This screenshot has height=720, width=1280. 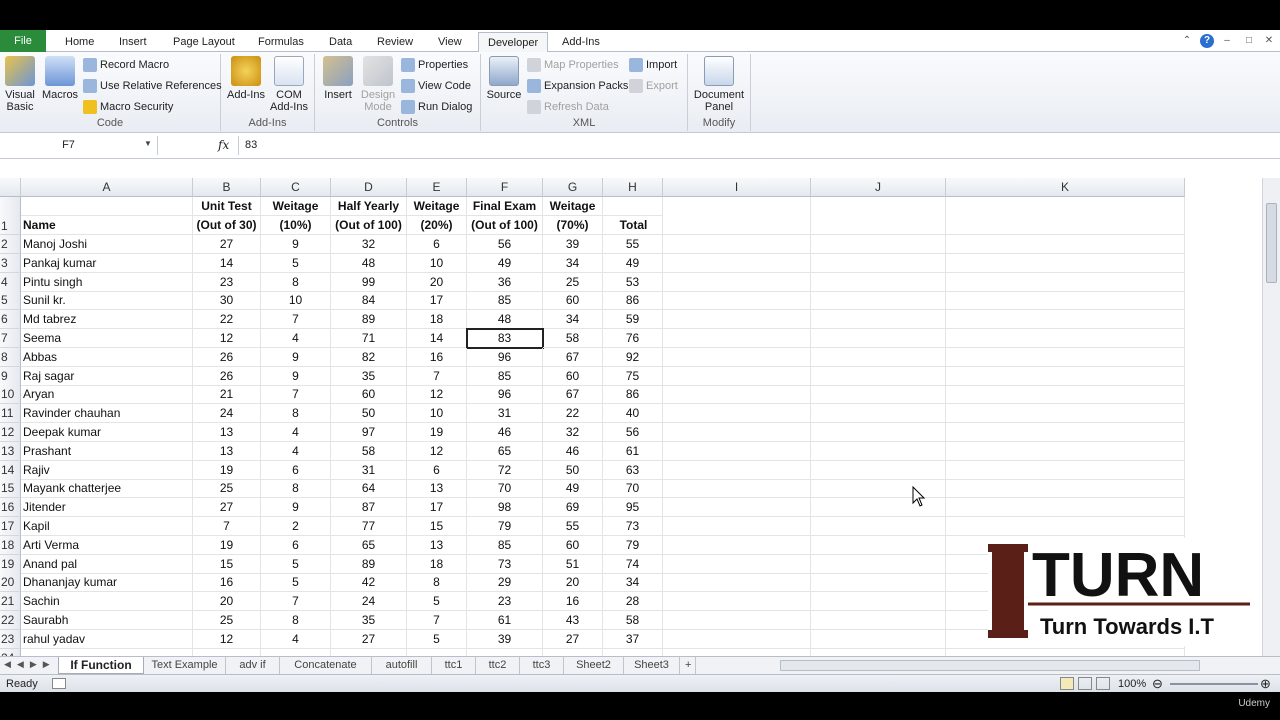 What do you see at coordinates (204, 42) in the screenshot?
I see `tab-page-layout: Page Layout` at bounding box center [204, 42].